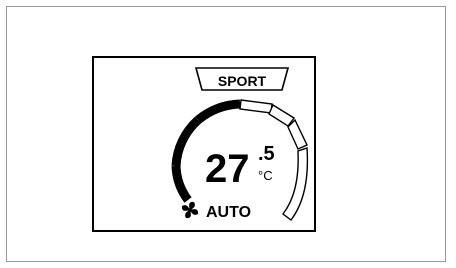 This screenshot has height=268, width=456. Describe the element at coordinates (266, 154) in the screenshot. I see `temperature-decimal: .5` at that location.